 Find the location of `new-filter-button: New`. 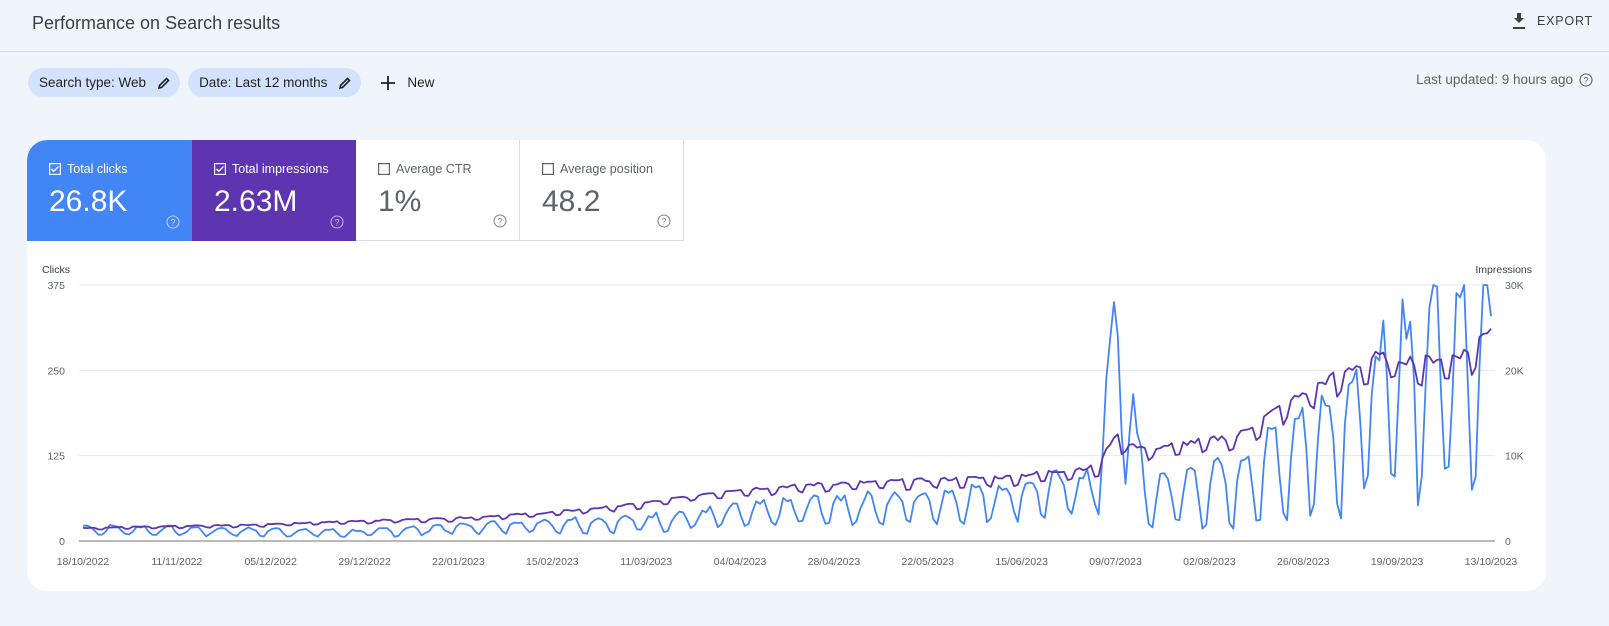

new-filter-button: New is located at coordinates (407, 82).